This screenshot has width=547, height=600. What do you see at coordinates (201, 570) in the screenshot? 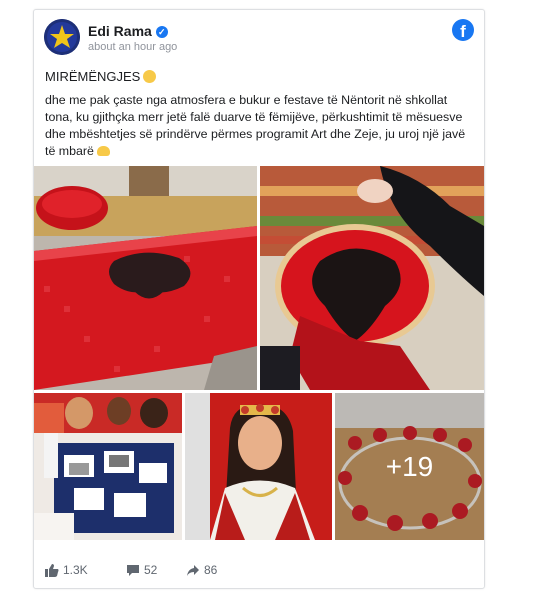
I see `shares-stat: 86` at bounding box center [201, 570].